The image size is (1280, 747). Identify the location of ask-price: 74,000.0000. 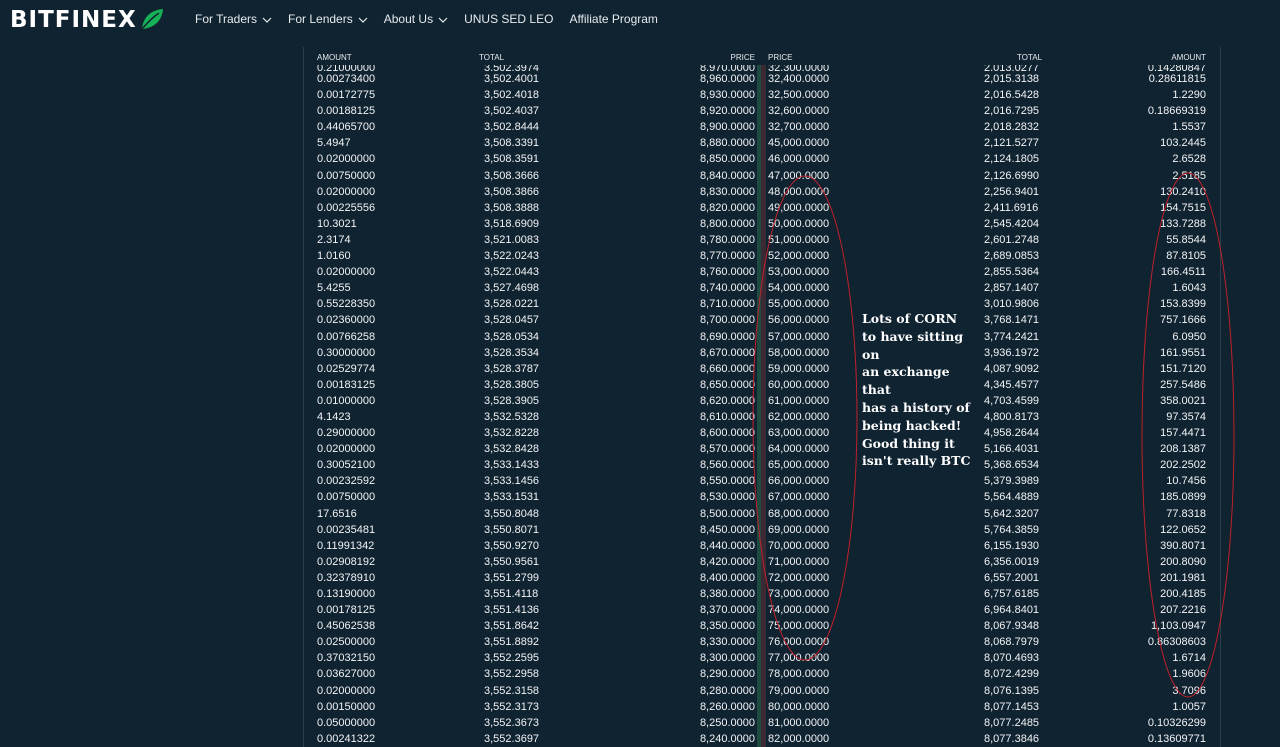
(799, 610).